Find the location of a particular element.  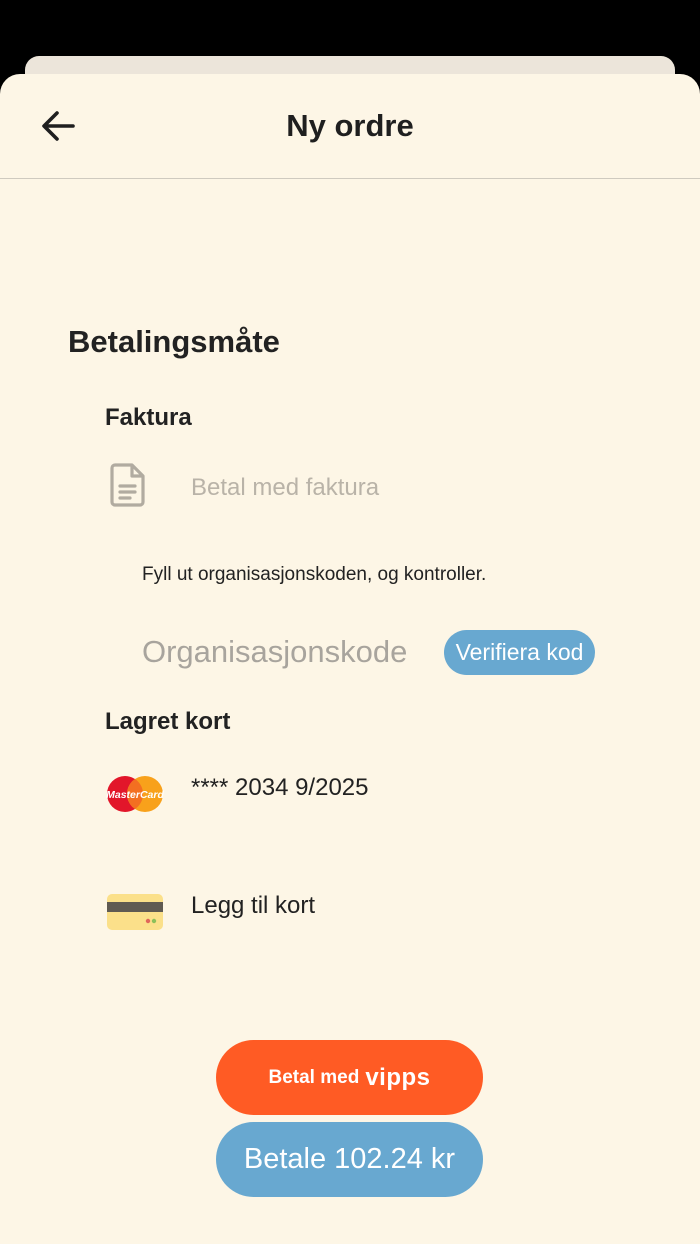

saved-card-option: MasterCard **** 2034 9/2025 is located at coordinates (237, 794).